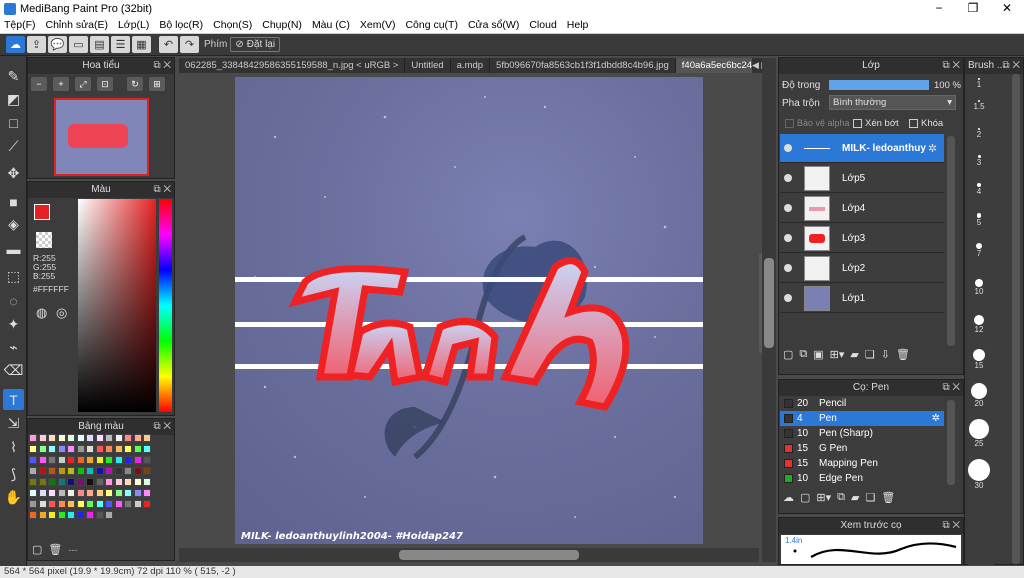 The height and width of the screenshot is (578, 1024). What do you see at coordinates (13, 370) in the screenshot?
I see `select-eraser-tool-icon: ⌫` at bounding box center [13, 370].